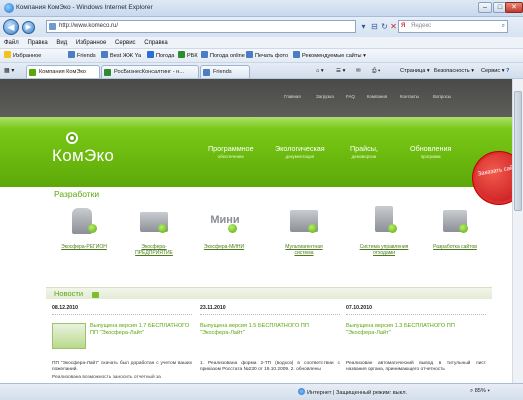 The image size is (523, 400). I want to click on tab-favicon-icon, so click(32, 72).